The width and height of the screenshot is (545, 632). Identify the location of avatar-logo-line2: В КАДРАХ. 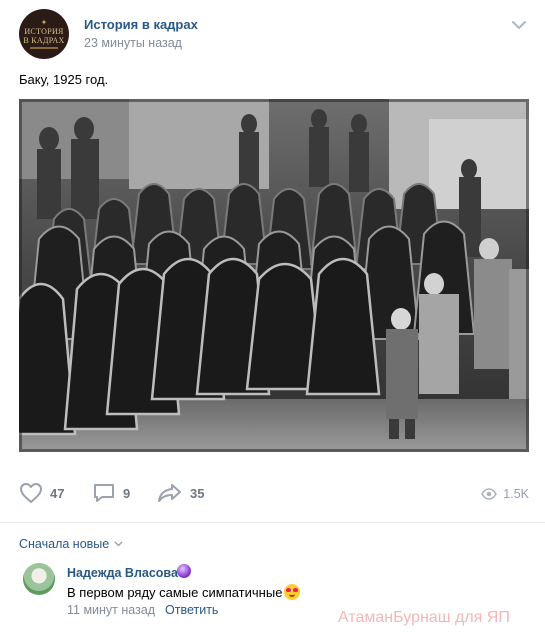
(44, 40).